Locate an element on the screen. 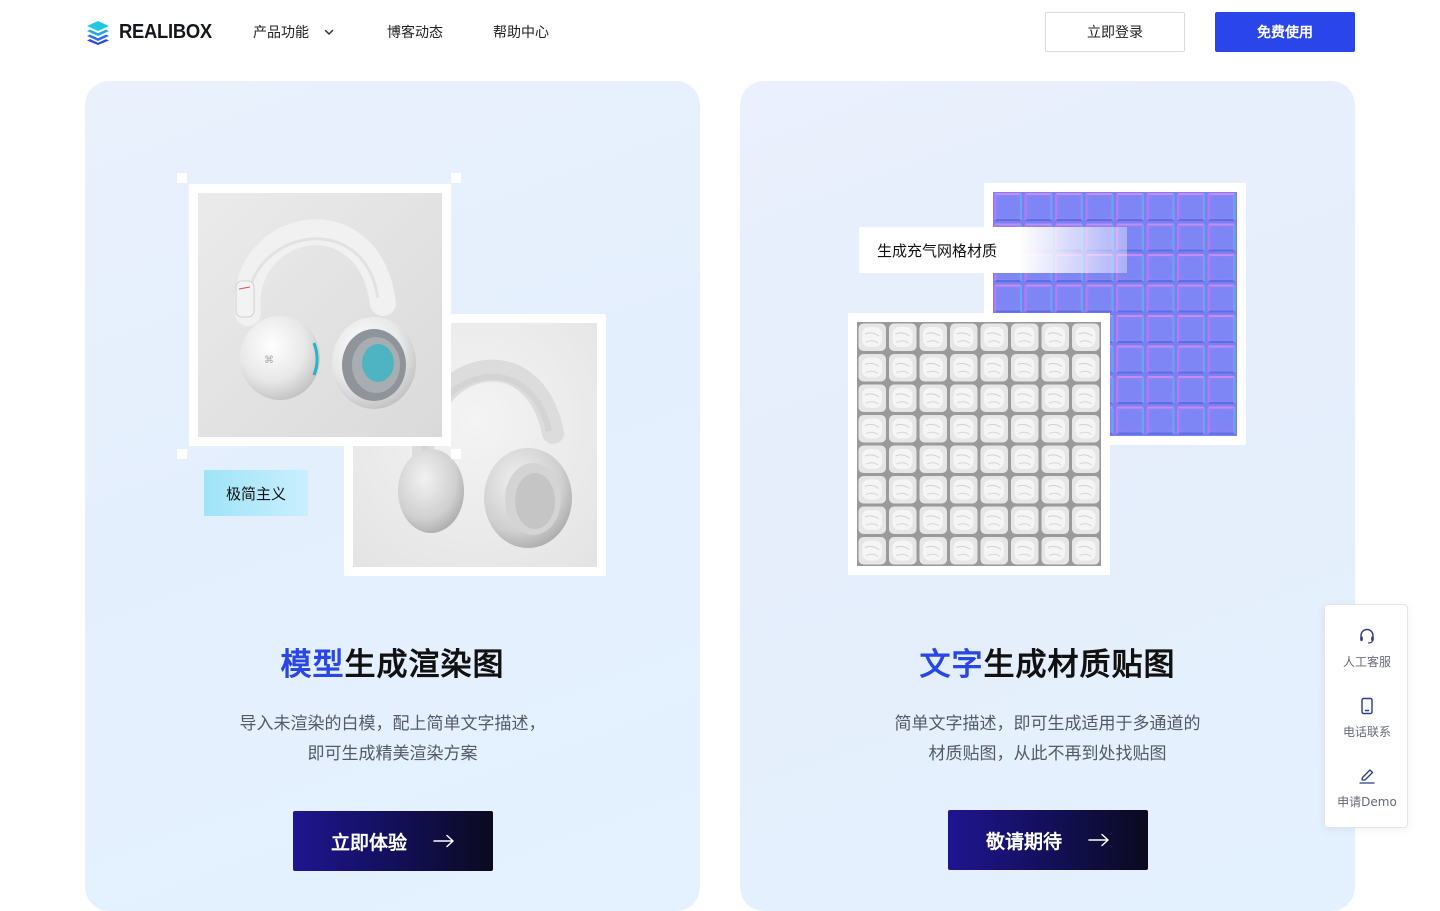  coming-soon-button: 敬请期待 is located at coordinates (1048, 840).